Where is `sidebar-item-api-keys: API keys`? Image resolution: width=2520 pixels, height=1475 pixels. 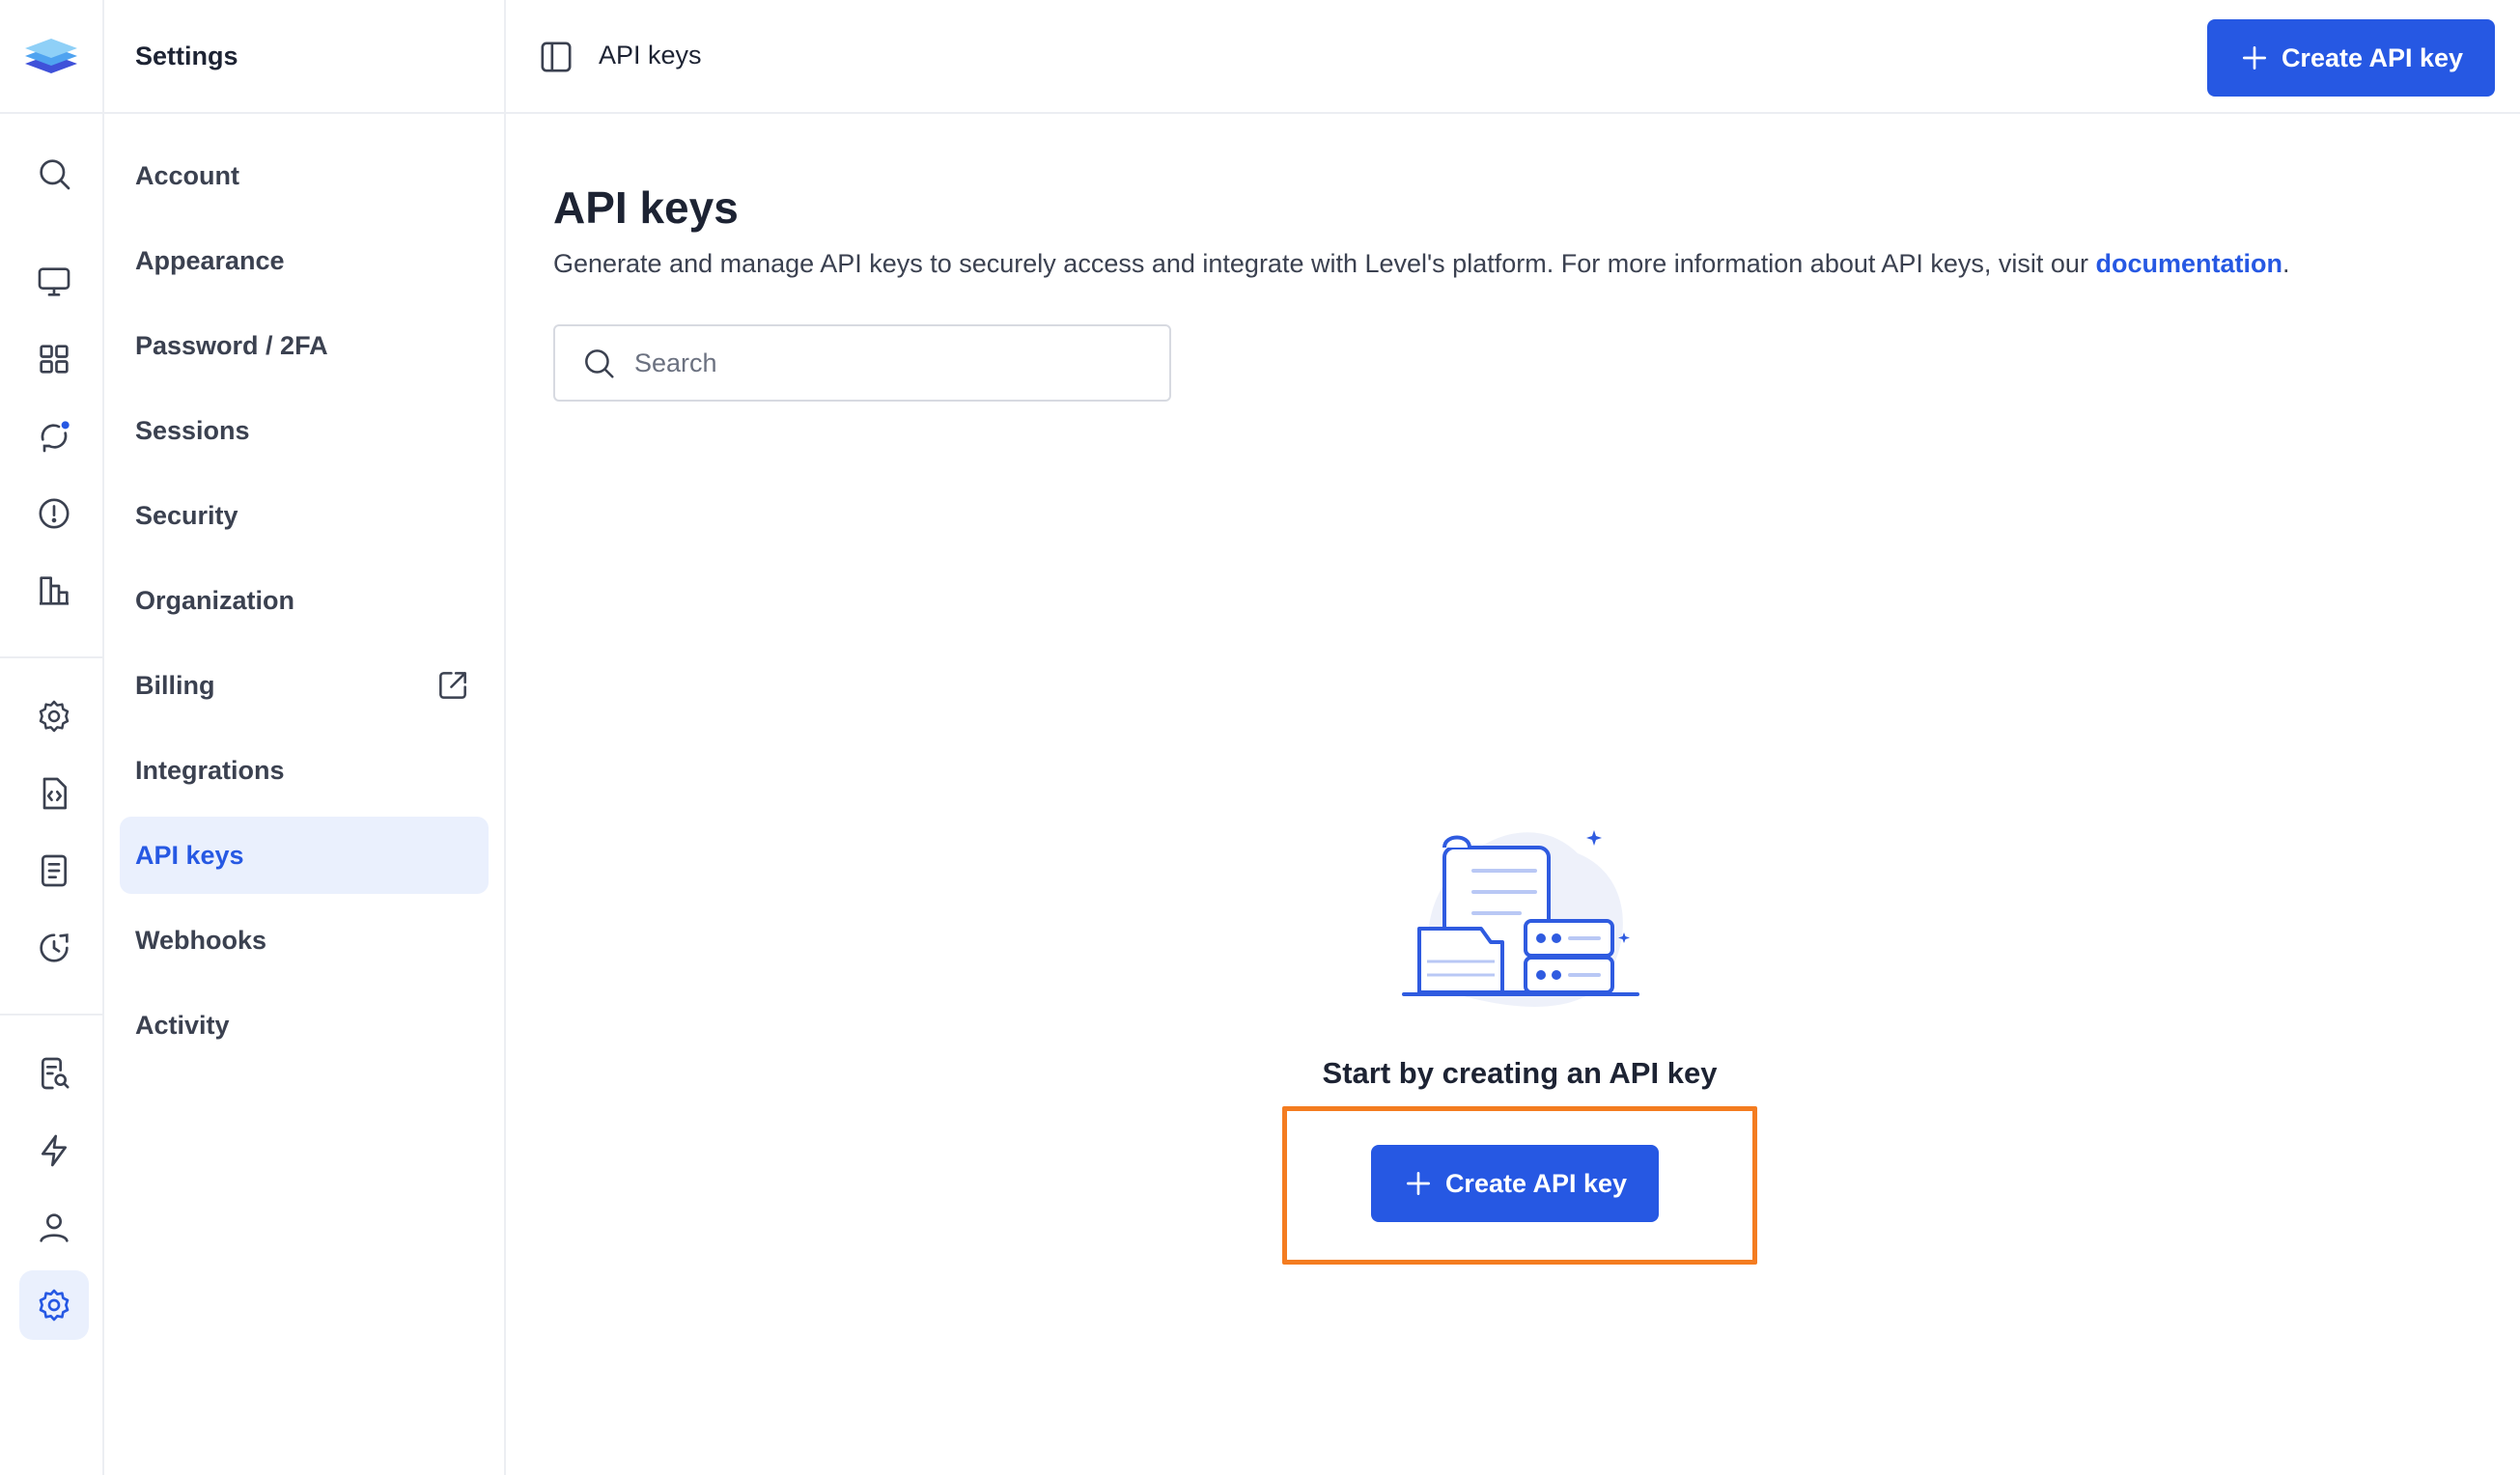
sidebar-item-api-keys: API keys is located at coordinates (305, 856).